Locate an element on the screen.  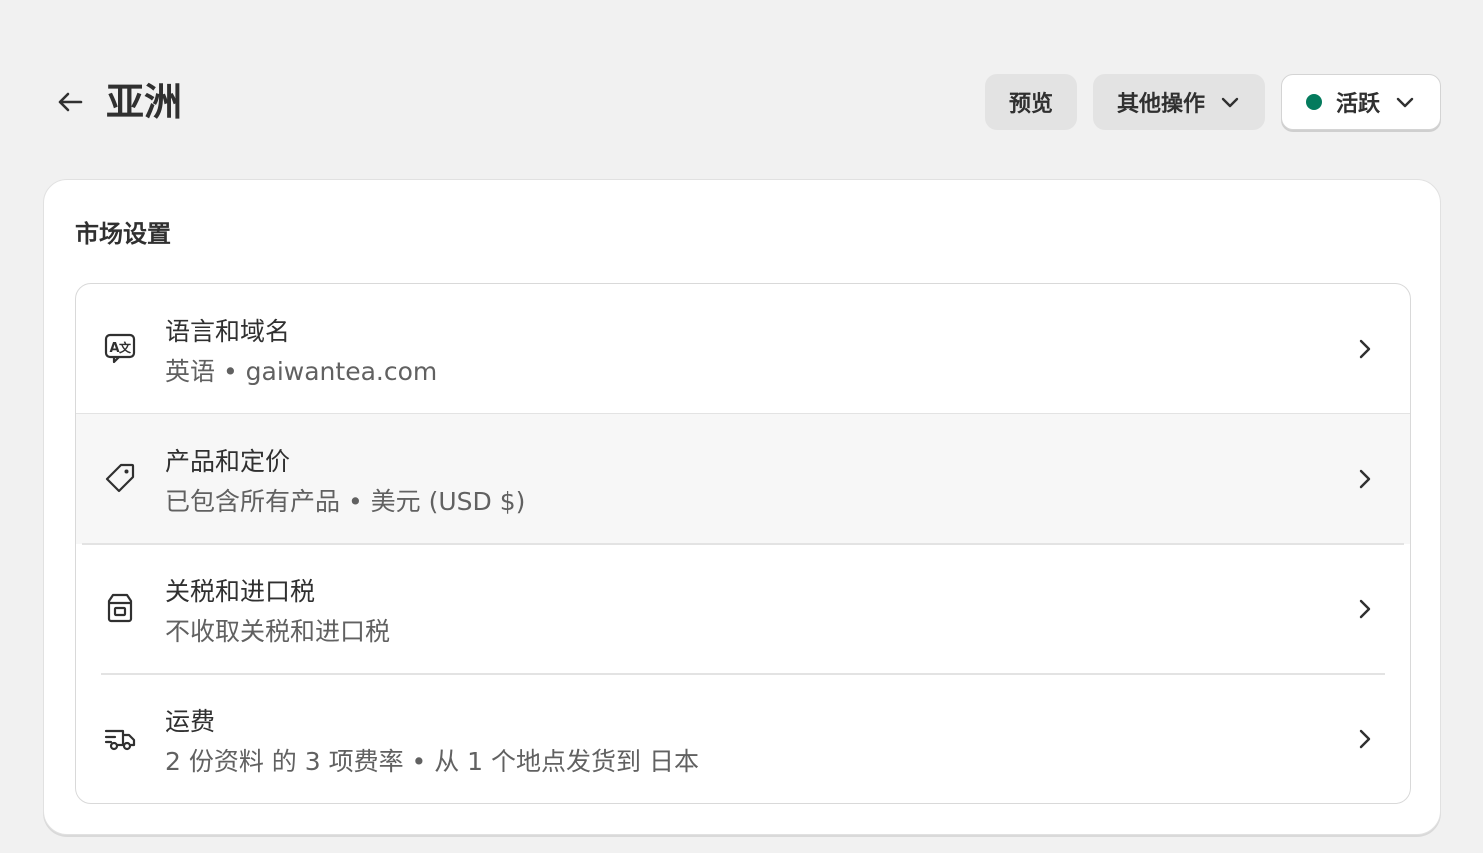
preview-button: 预览 is located at coordinates (1030, 102).